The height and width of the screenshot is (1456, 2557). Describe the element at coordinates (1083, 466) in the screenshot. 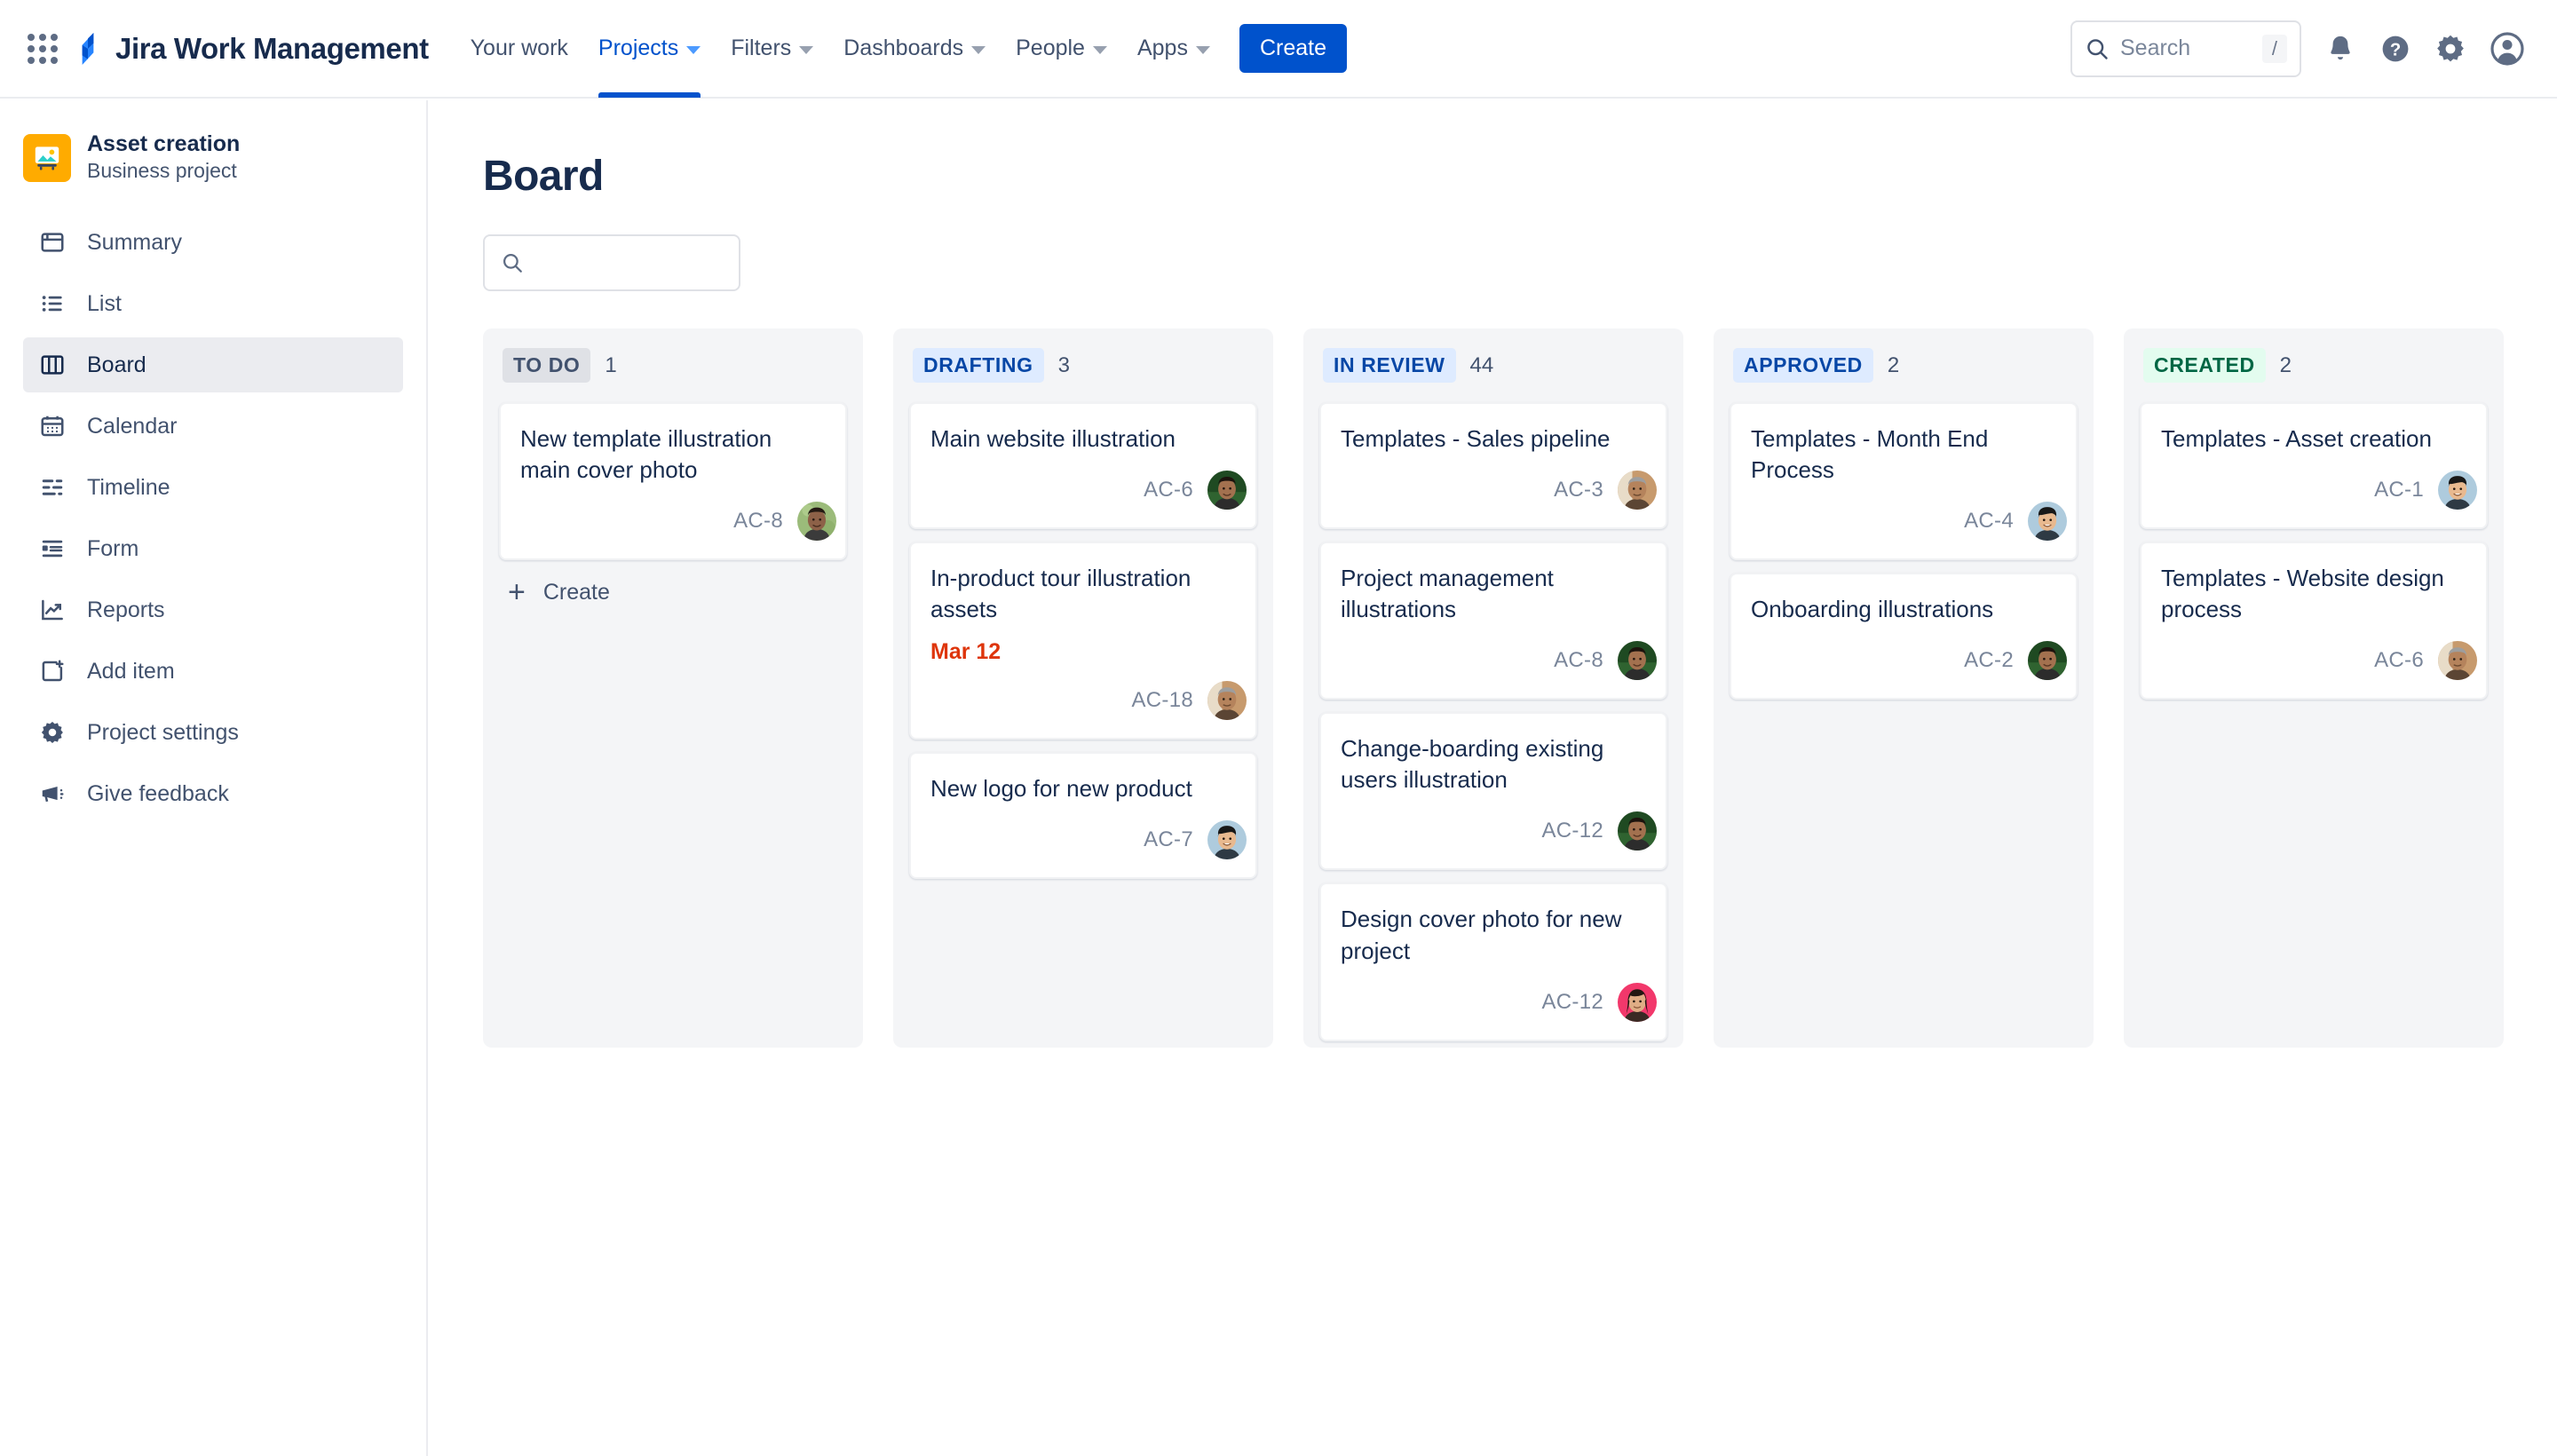

I see `board-card: Main website illustration AC-6` at that location.